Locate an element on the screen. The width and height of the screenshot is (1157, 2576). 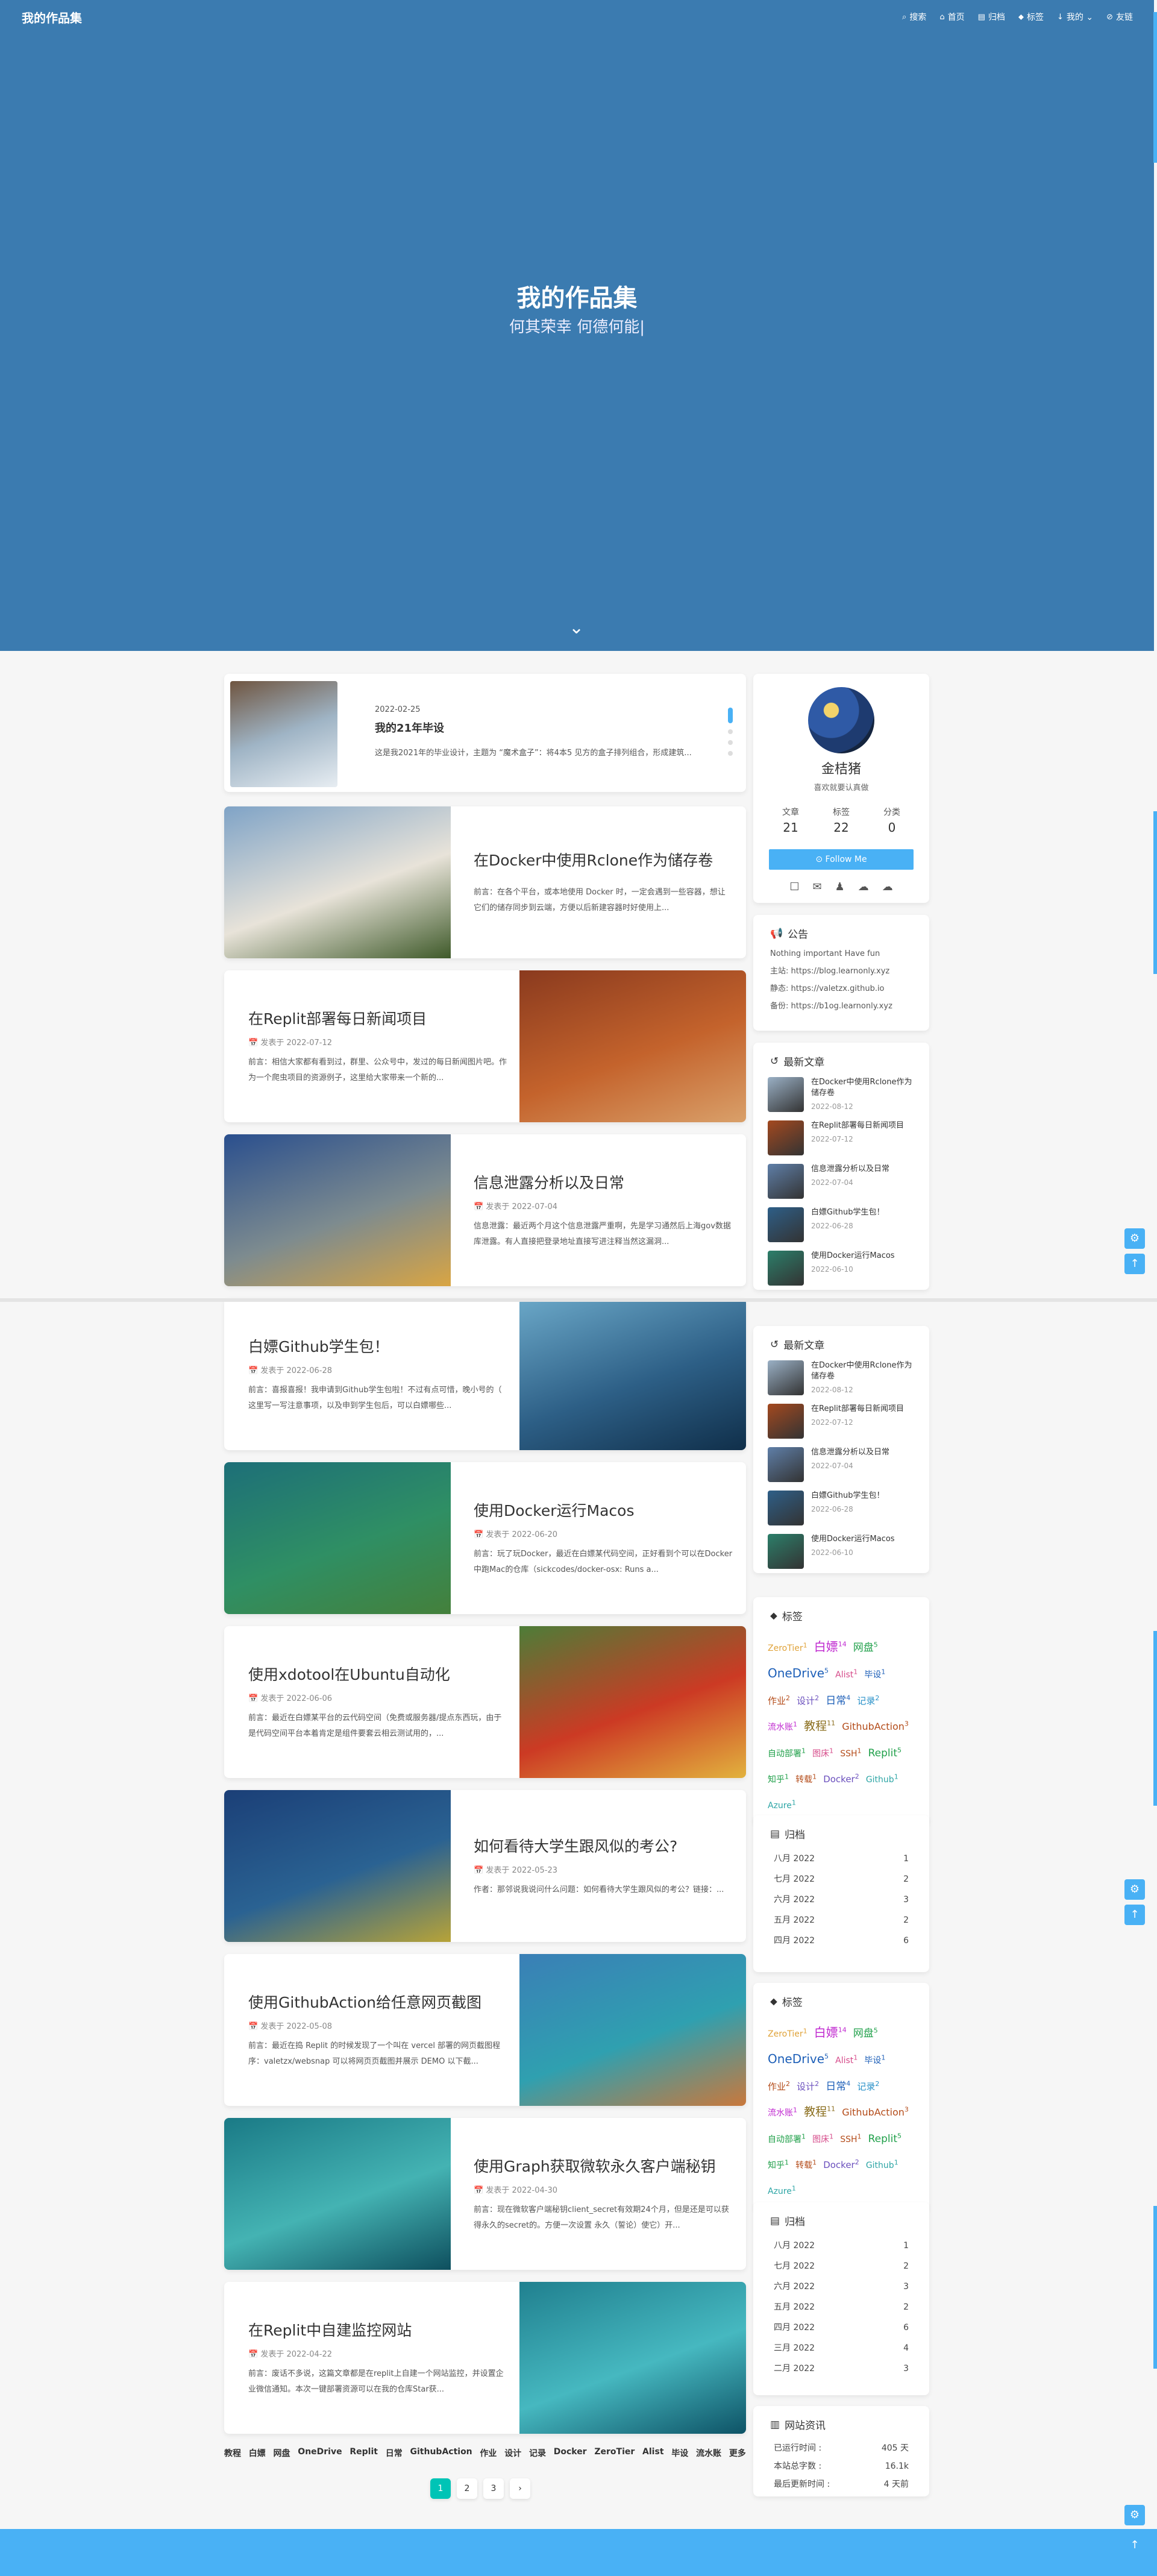
recent-post-item: 使用Docker运行Macos 2022-06-10 is located at coordinates (842, 1268).